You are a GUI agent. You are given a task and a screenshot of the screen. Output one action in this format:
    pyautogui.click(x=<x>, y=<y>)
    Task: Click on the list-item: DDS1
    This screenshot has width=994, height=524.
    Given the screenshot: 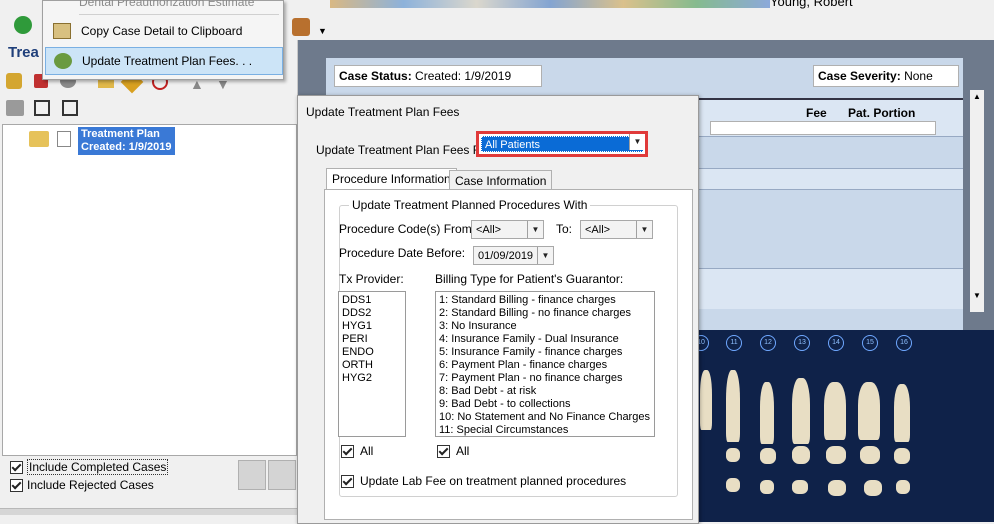 What is the action you would take?
    pyautogui.click(x=372, y=300)
    